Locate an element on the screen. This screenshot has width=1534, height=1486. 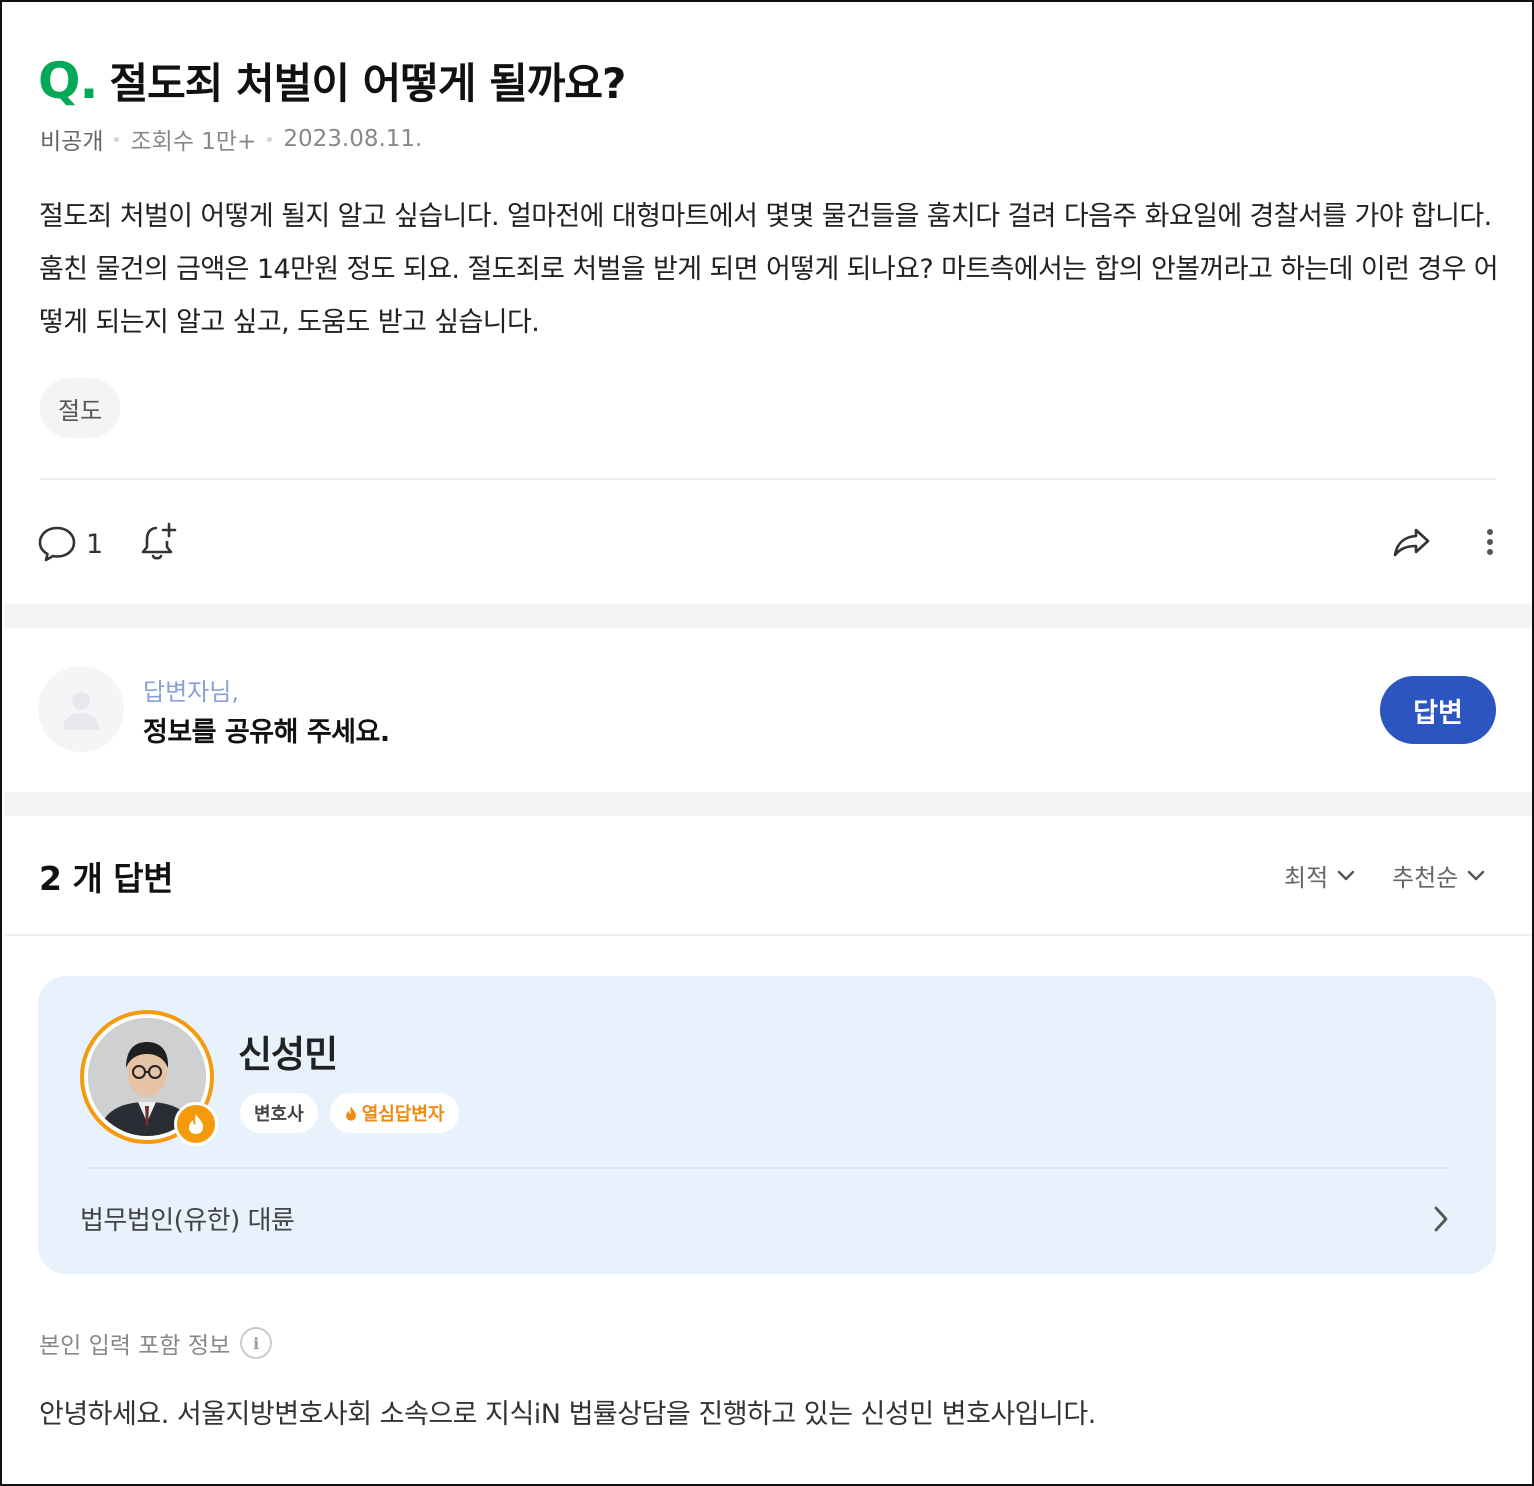
prompt-subtitle: 답변자님, is located at coordinates (191, 692).